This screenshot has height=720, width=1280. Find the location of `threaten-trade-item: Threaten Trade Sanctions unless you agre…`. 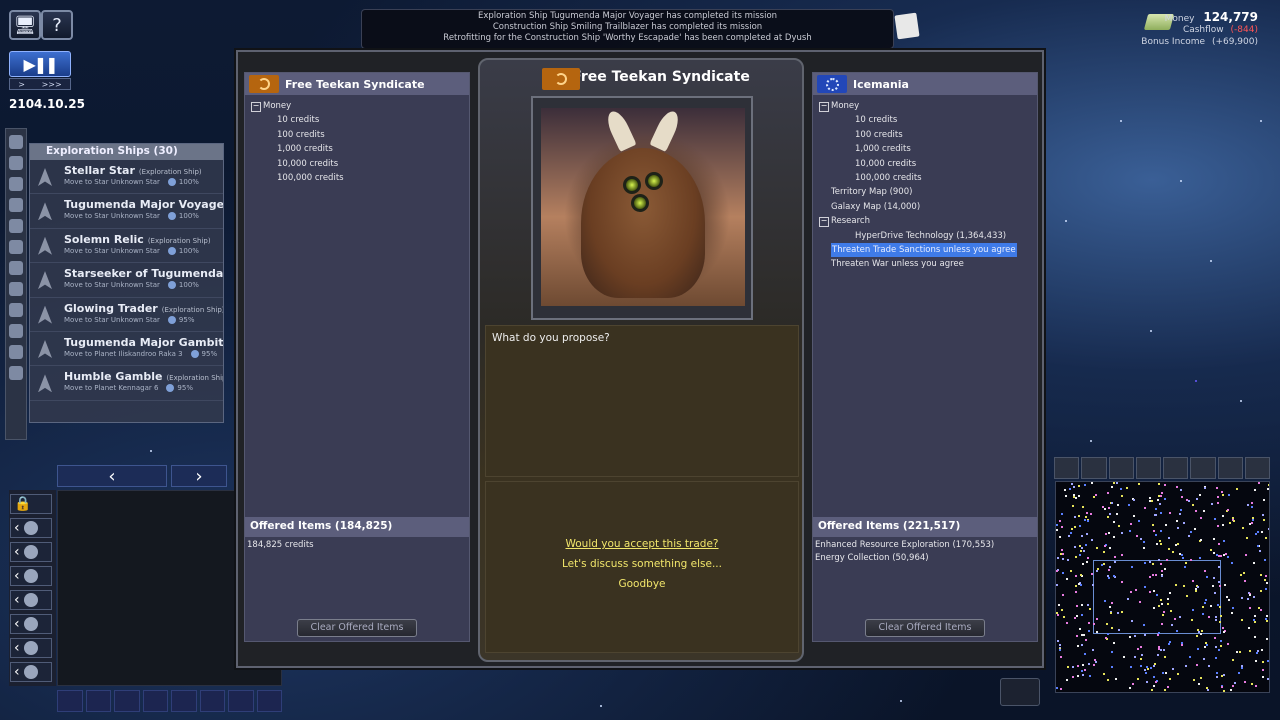

threaten-trade-item: Threaten Trade Sanctions unless you agre… is located at coordinates (924, 250).